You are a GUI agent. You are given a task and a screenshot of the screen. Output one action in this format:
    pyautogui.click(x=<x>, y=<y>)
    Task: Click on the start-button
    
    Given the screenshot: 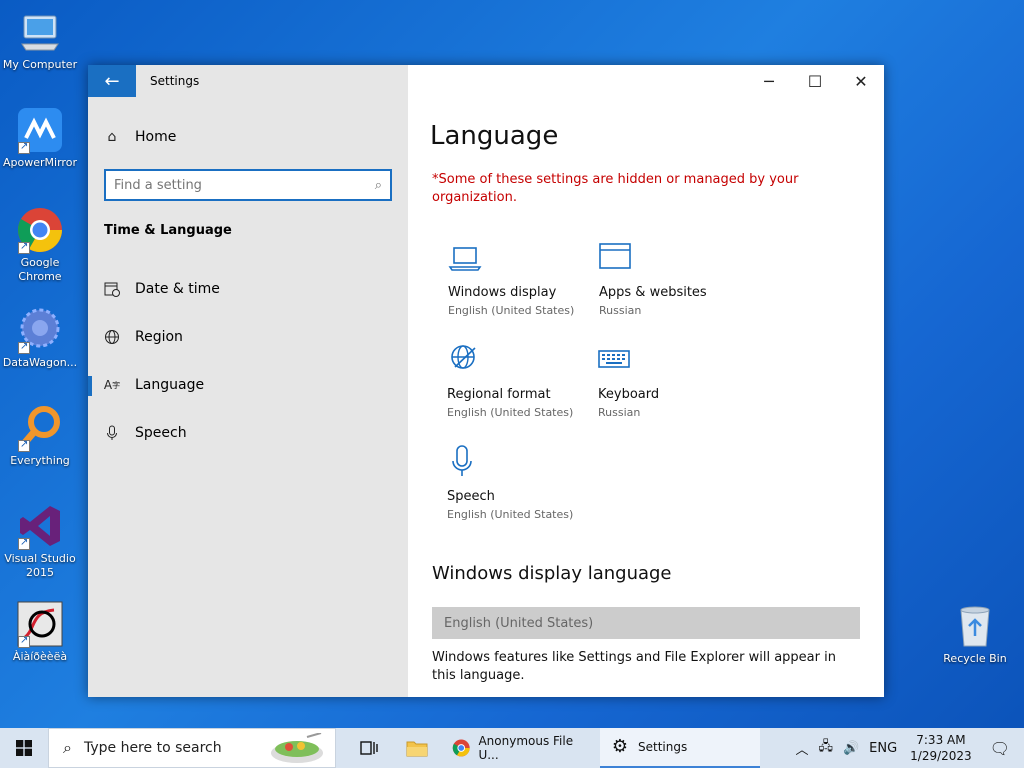 What is the action you would take?
    pyautogui.click(x=24, y=748)
    